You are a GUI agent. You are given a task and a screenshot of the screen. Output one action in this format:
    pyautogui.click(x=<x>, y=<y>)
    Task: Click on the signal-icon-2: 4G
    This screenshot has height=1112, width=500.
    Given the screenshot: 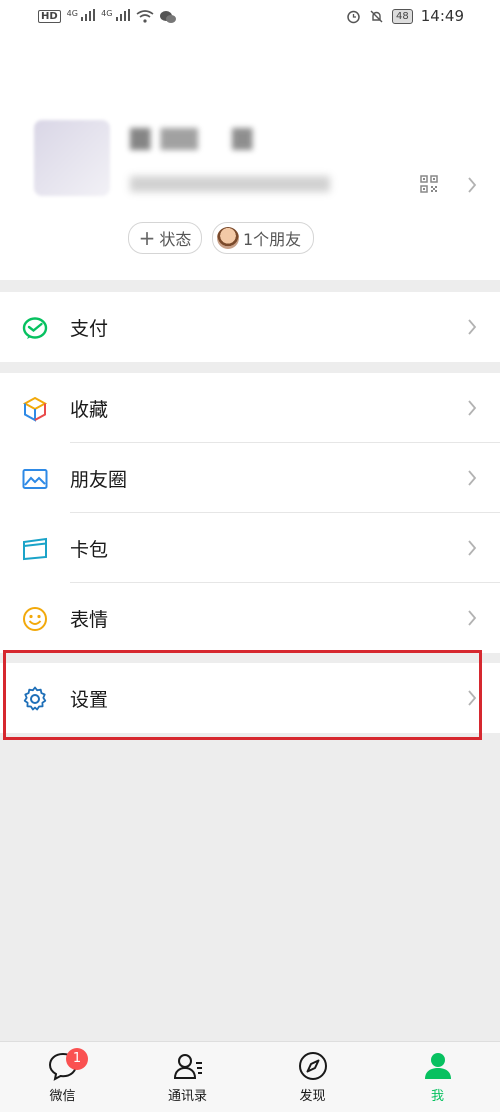 What is the action you would take?
    pyautogui.click(x=115, y=16)
    